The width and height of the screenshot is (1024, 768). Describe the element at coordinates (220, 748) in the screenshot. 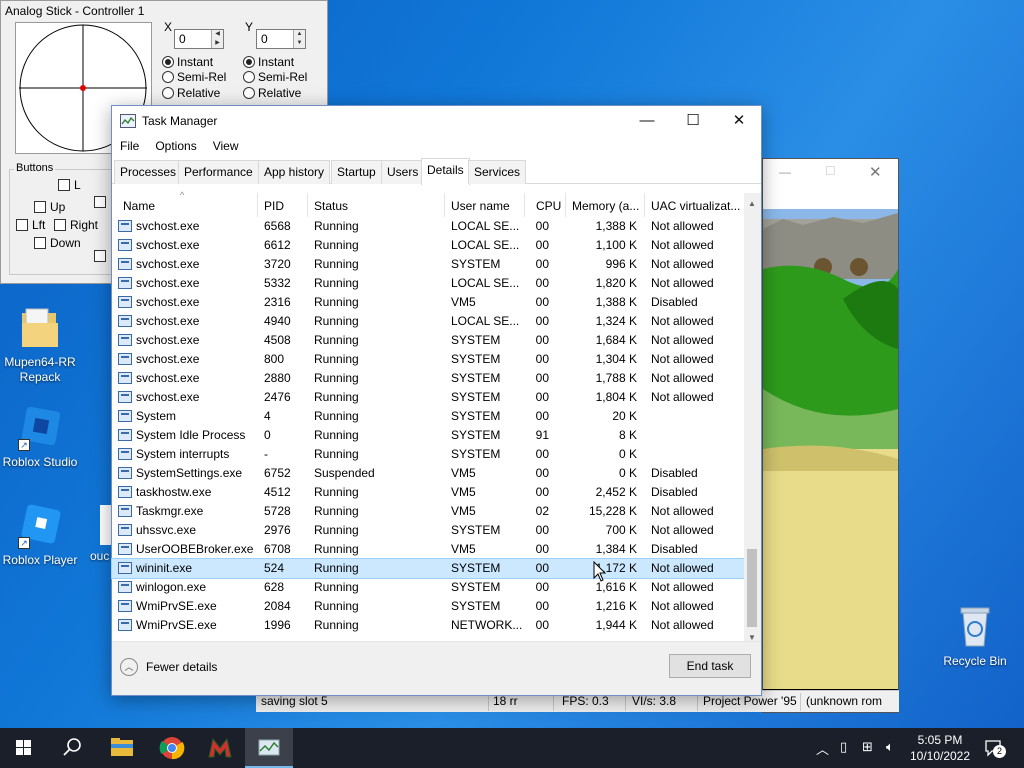

I see `mupen64-button` at that location.